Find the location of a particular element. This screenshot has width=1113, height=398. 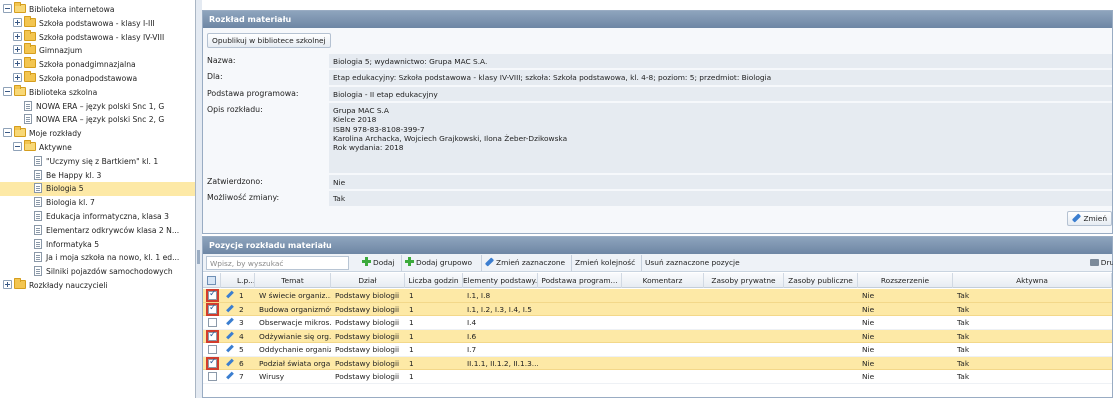

tree-node: Gimnazjum is located at coordinates (97, 50).